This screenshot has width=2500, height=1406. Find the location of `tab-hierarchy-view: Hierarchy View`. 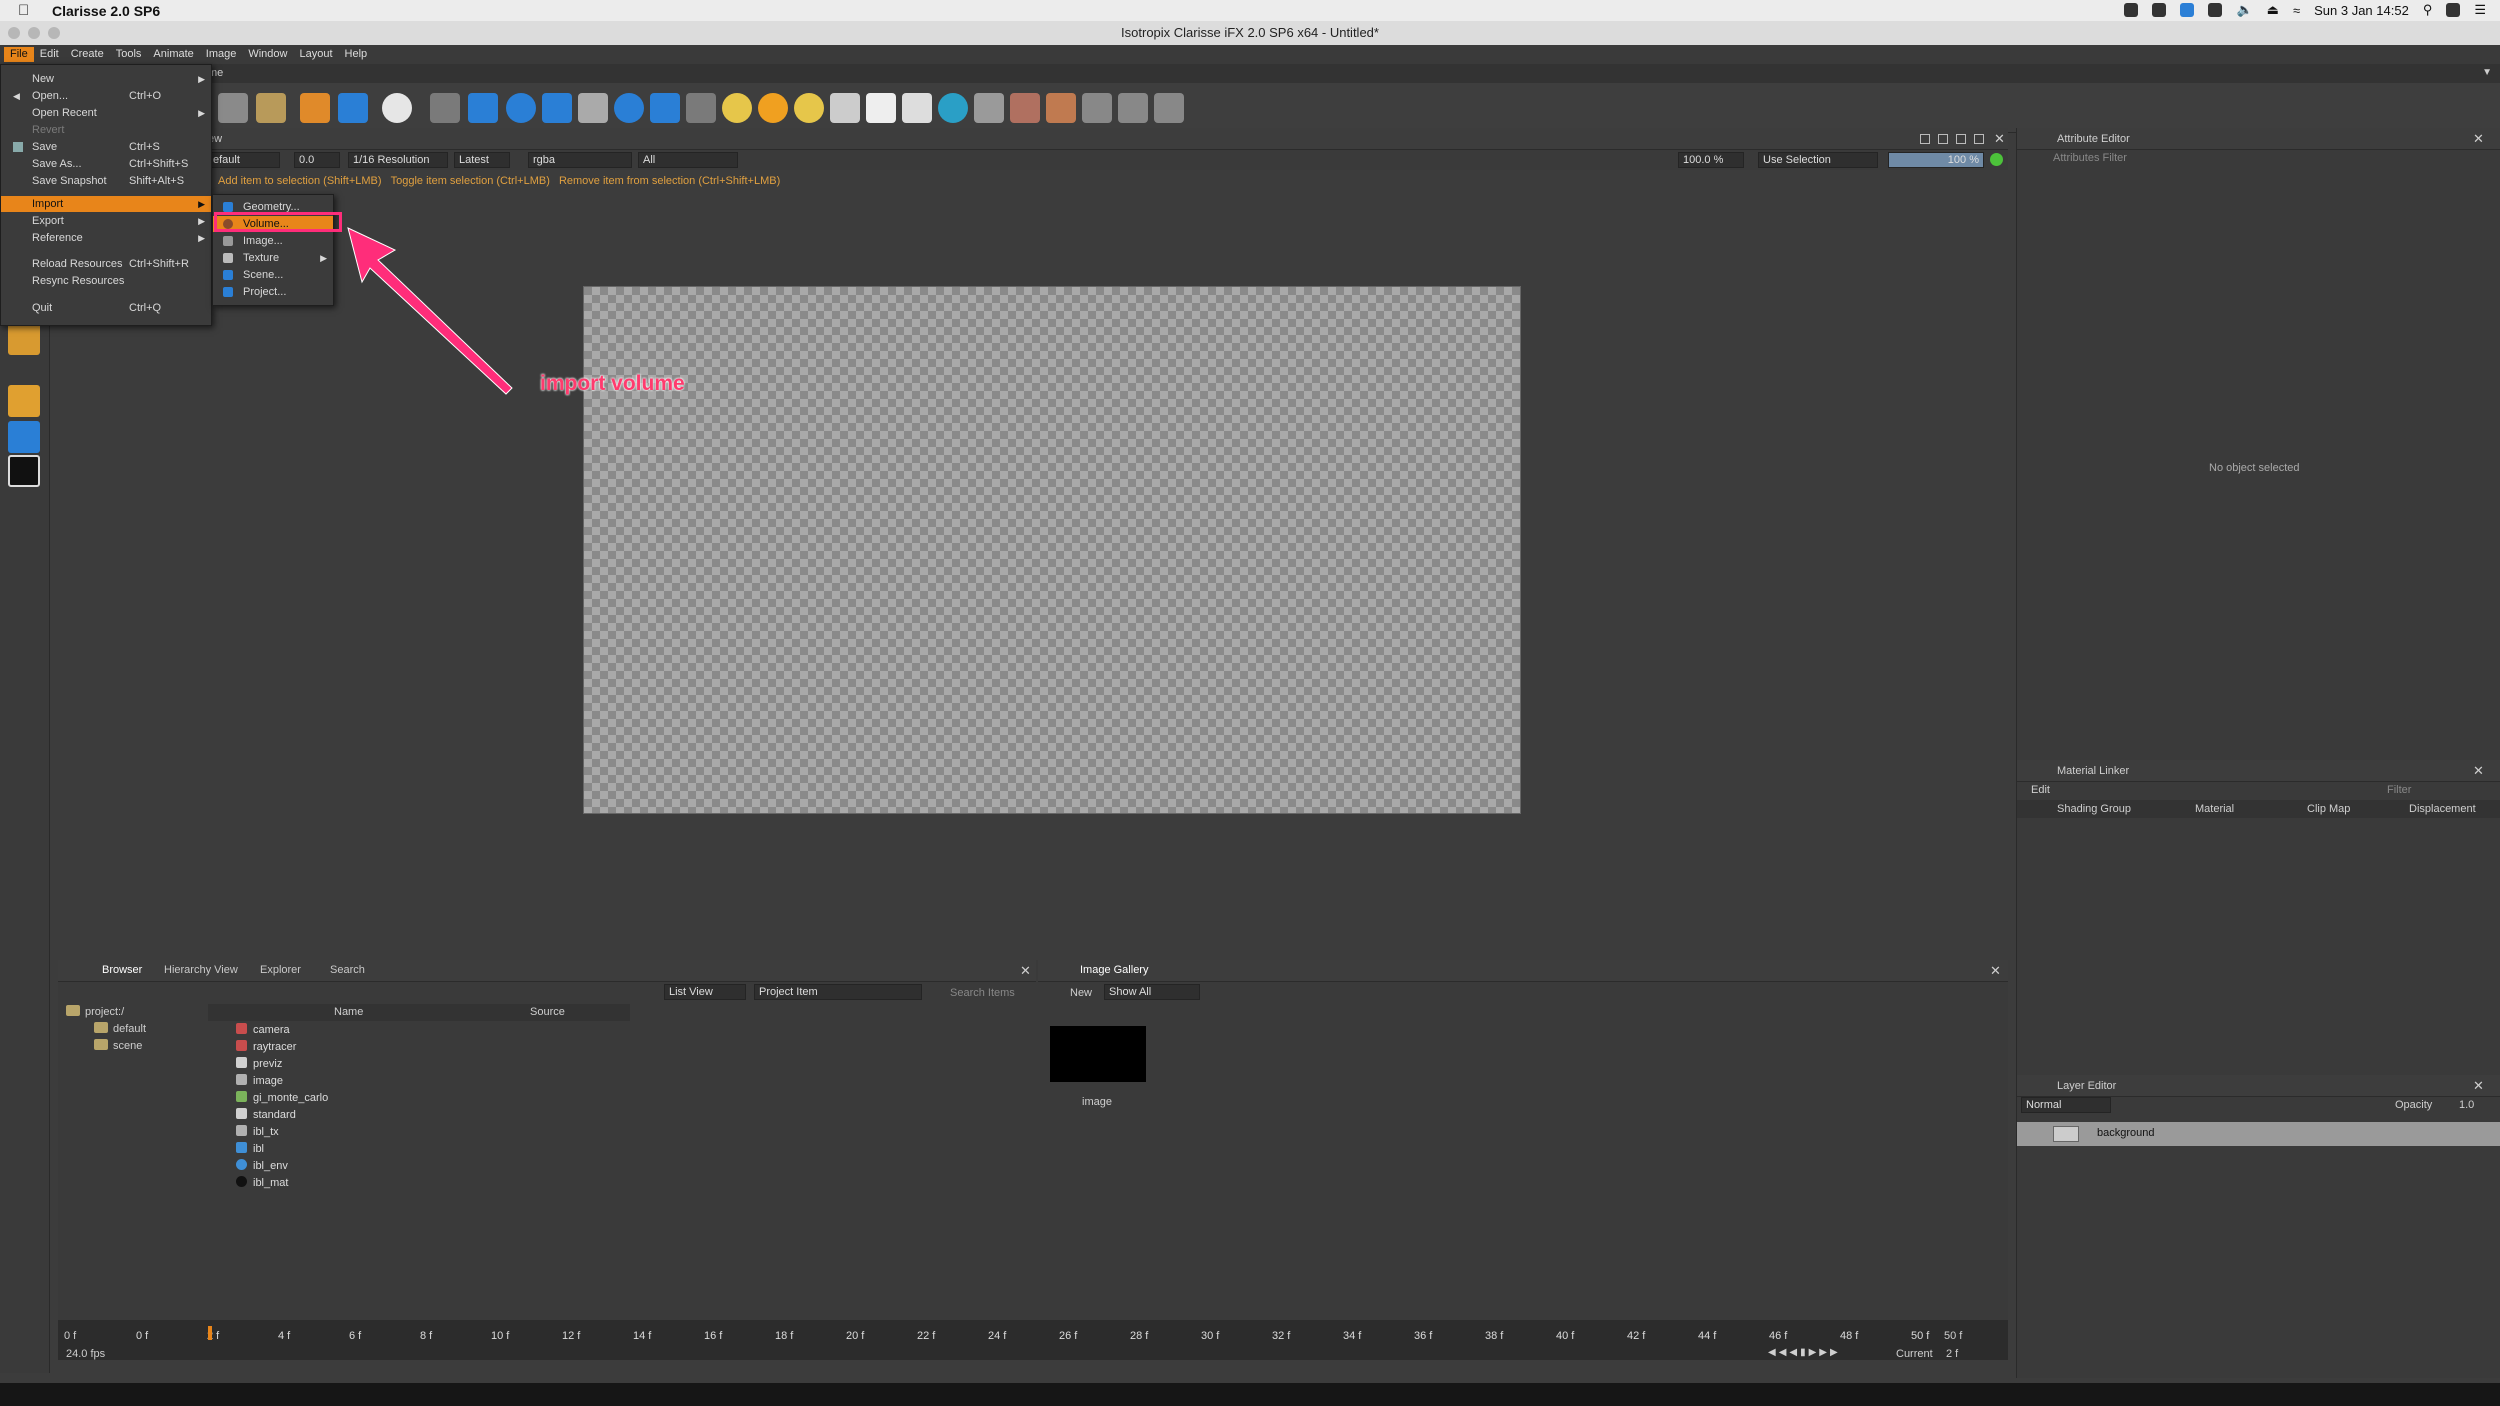

tab-hierarchy-view: Hierarchy View is located at coordinates (201, 970).